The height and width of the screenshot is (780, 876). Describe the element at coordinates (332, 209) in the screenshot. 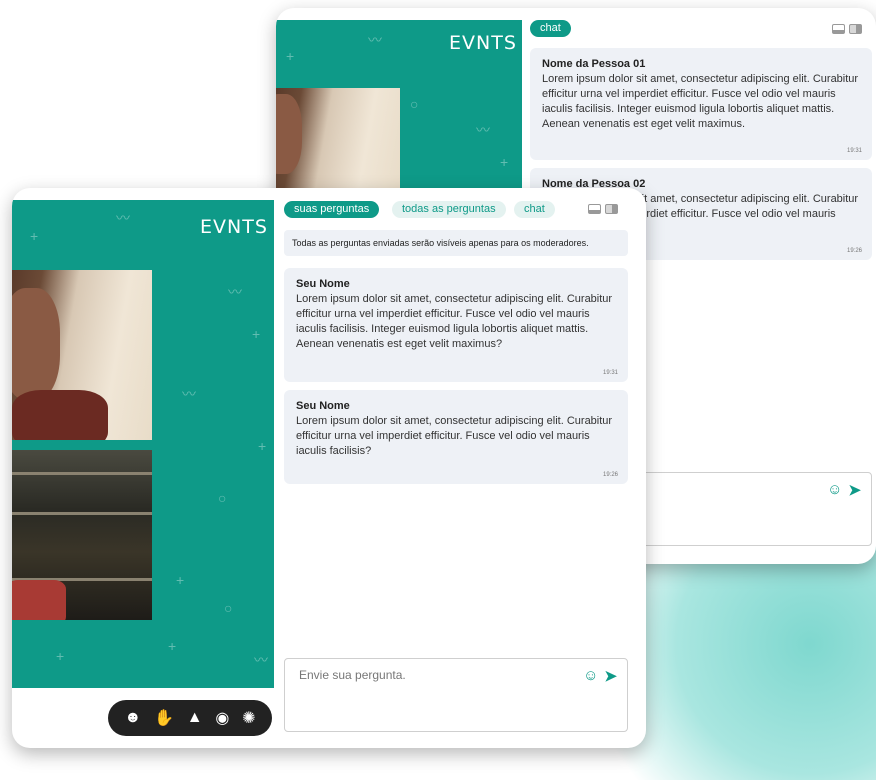

I see `tab-suas-perguntas: suas perguntas` at that location.